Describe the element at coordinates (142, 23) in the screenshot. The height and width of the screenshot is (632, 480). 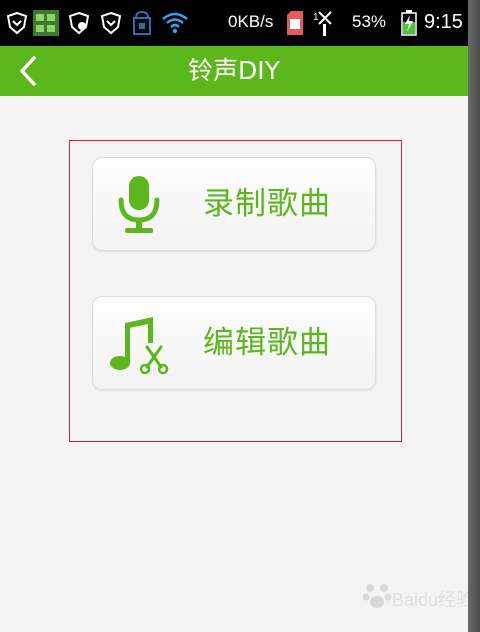
I see `sim-icon` at that location.